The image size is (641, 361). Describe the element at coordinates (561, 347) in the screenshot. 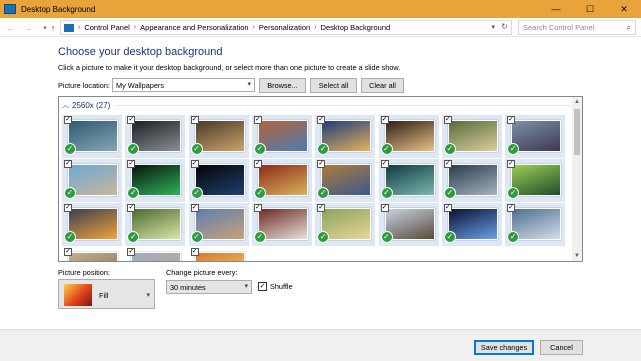

I see `cancel-button: Cancel` at that location.